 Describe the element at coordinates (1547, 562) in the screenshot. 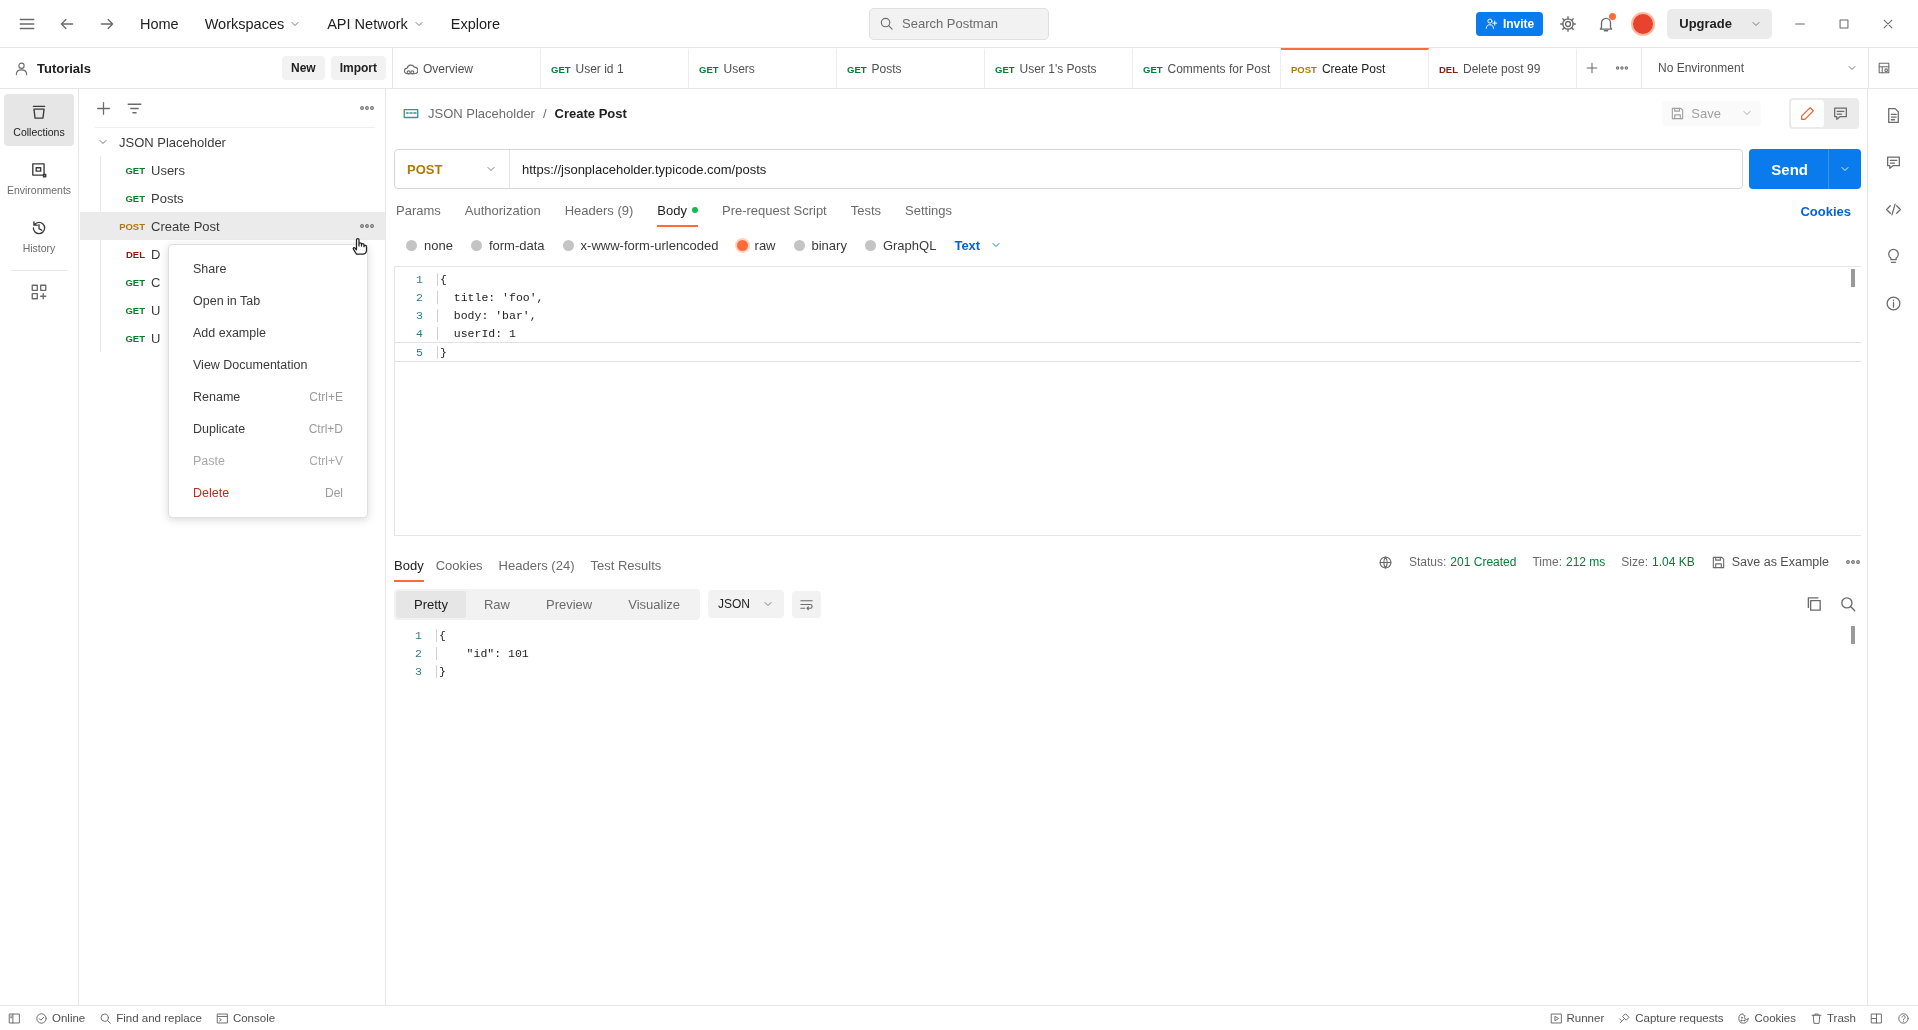

I see `stat-label: Time:` at that location.